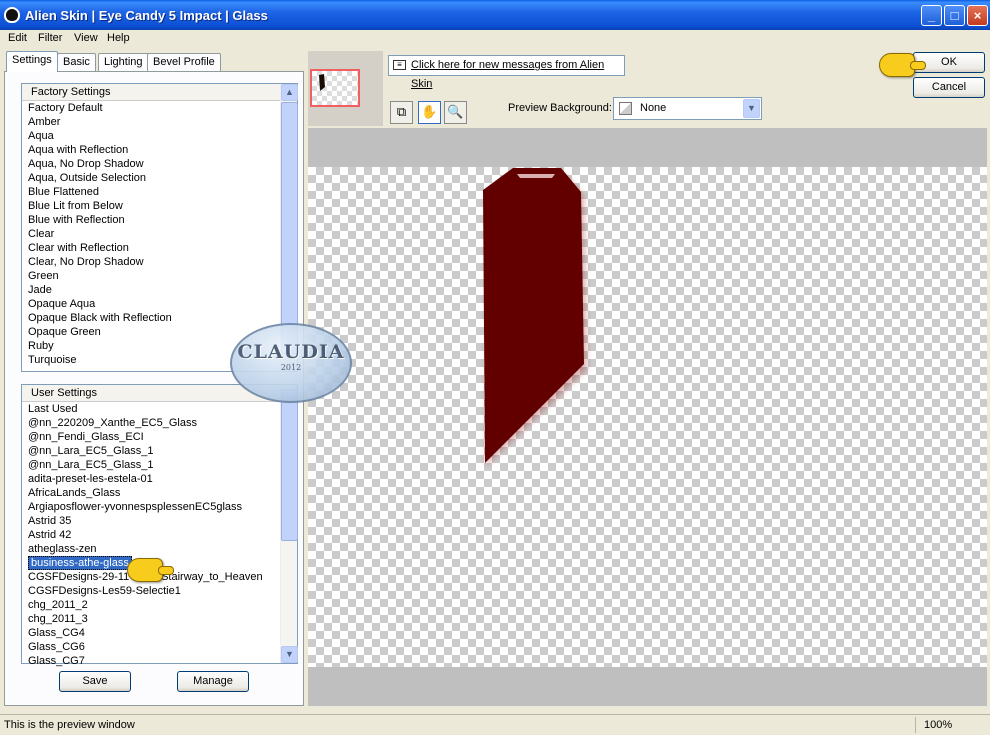 This screenshot has height=735, width=990. I want to click on preview-background-label: Preview Background:, so click(560, 108).